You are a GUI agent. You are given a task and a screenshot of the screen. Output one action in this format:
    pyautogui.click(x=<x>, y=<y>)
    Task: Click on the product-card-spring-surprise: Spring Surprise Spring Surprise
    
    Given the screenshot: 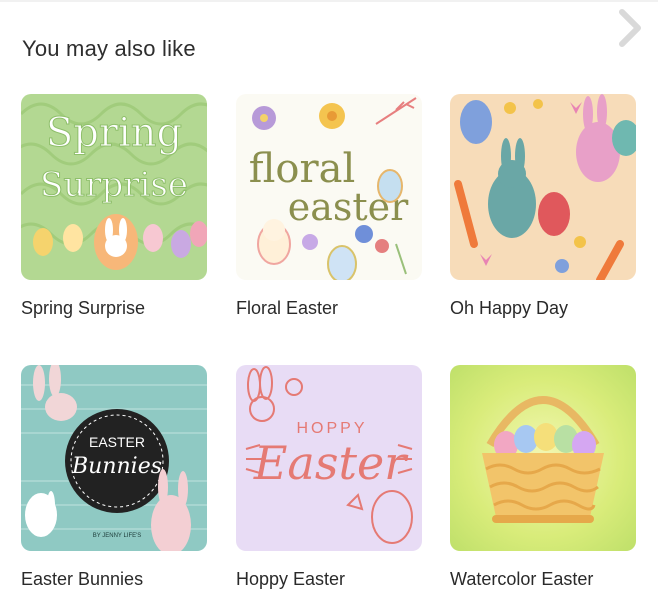 What is the action you would take?
    pyautogui.click(x=114, y=206)
    